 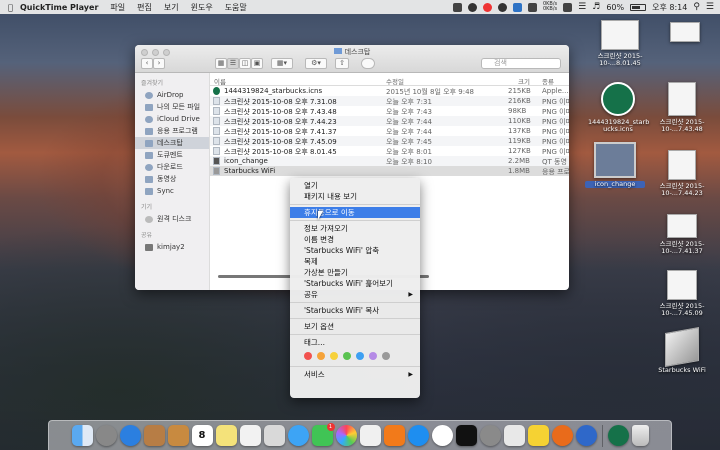 I want to click on desktop-icon: 스크린샷 2015-10-...7.44.23, so click(x=682, y=173).